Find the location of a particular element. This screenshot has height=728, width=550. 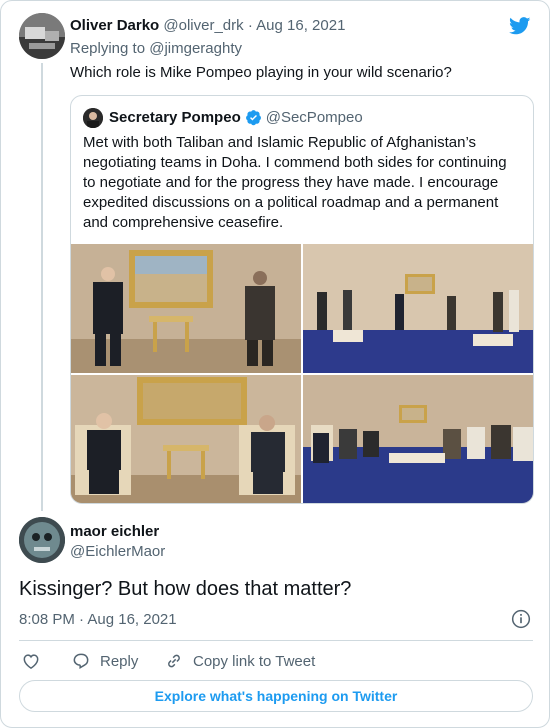

like-heart-icon is located at coordinates (31, 661).